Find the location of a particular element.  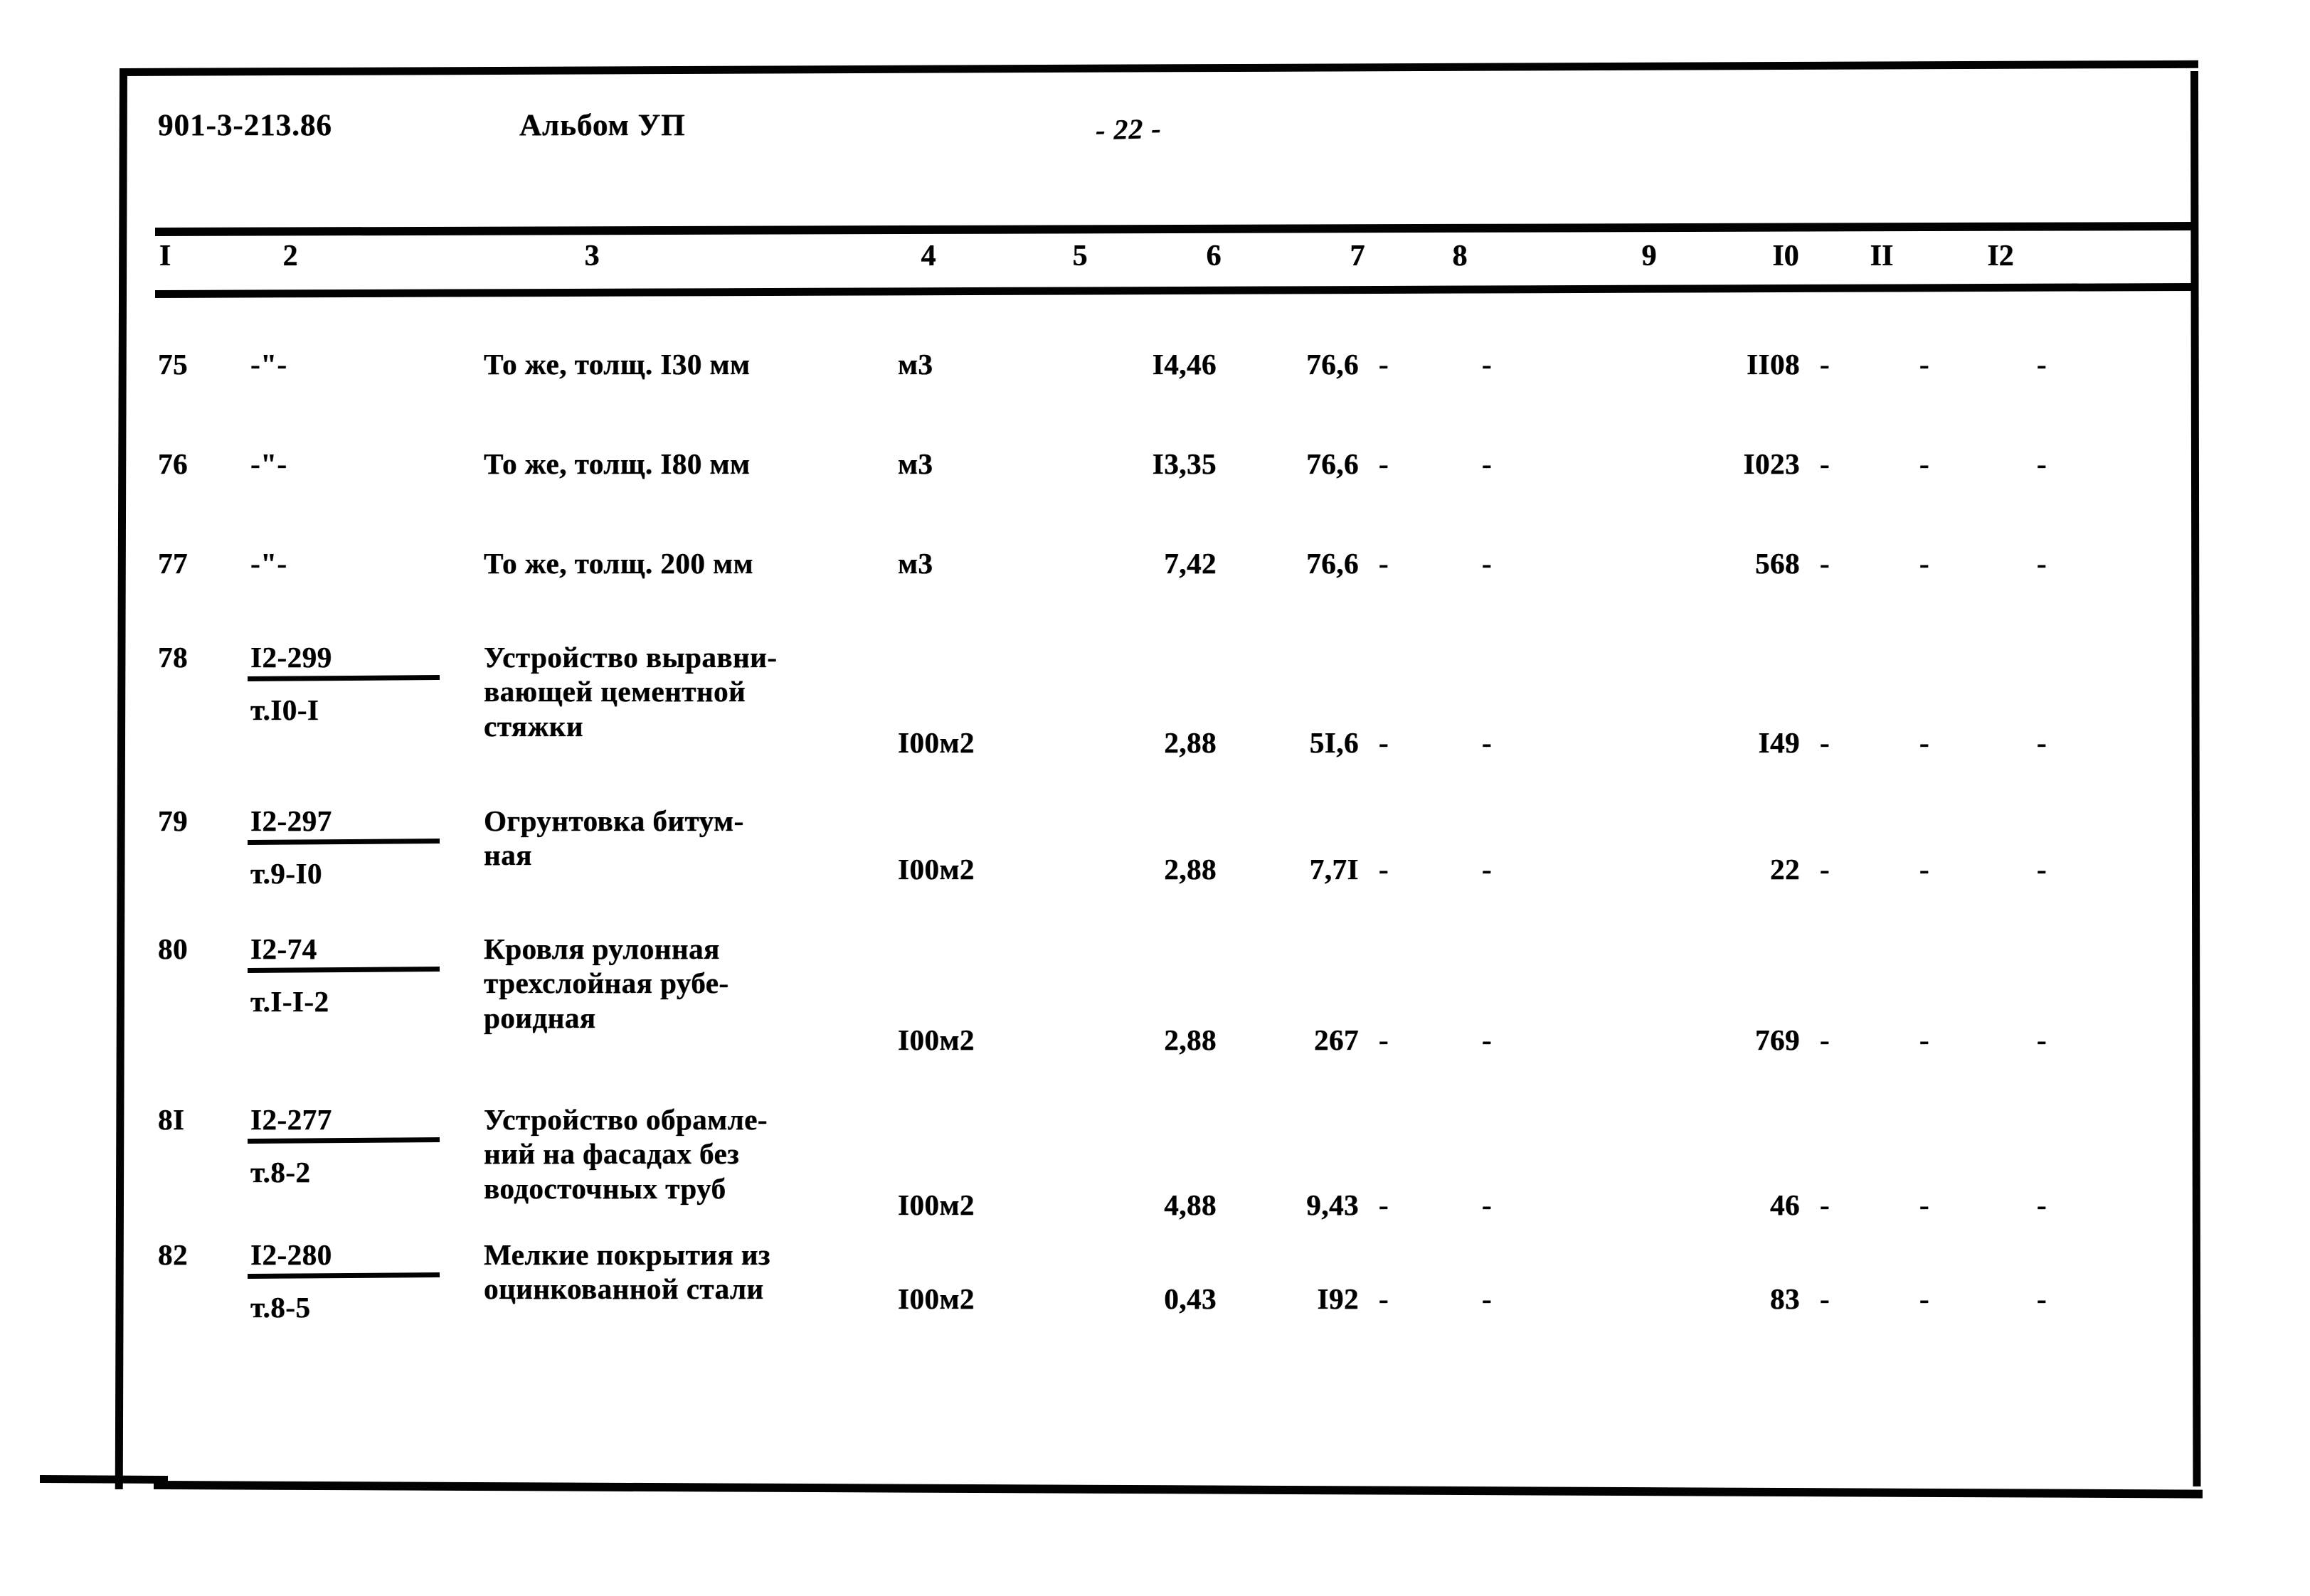

row-description-line: То же, толщ. 200 мм is located at coordinates (618, 563).